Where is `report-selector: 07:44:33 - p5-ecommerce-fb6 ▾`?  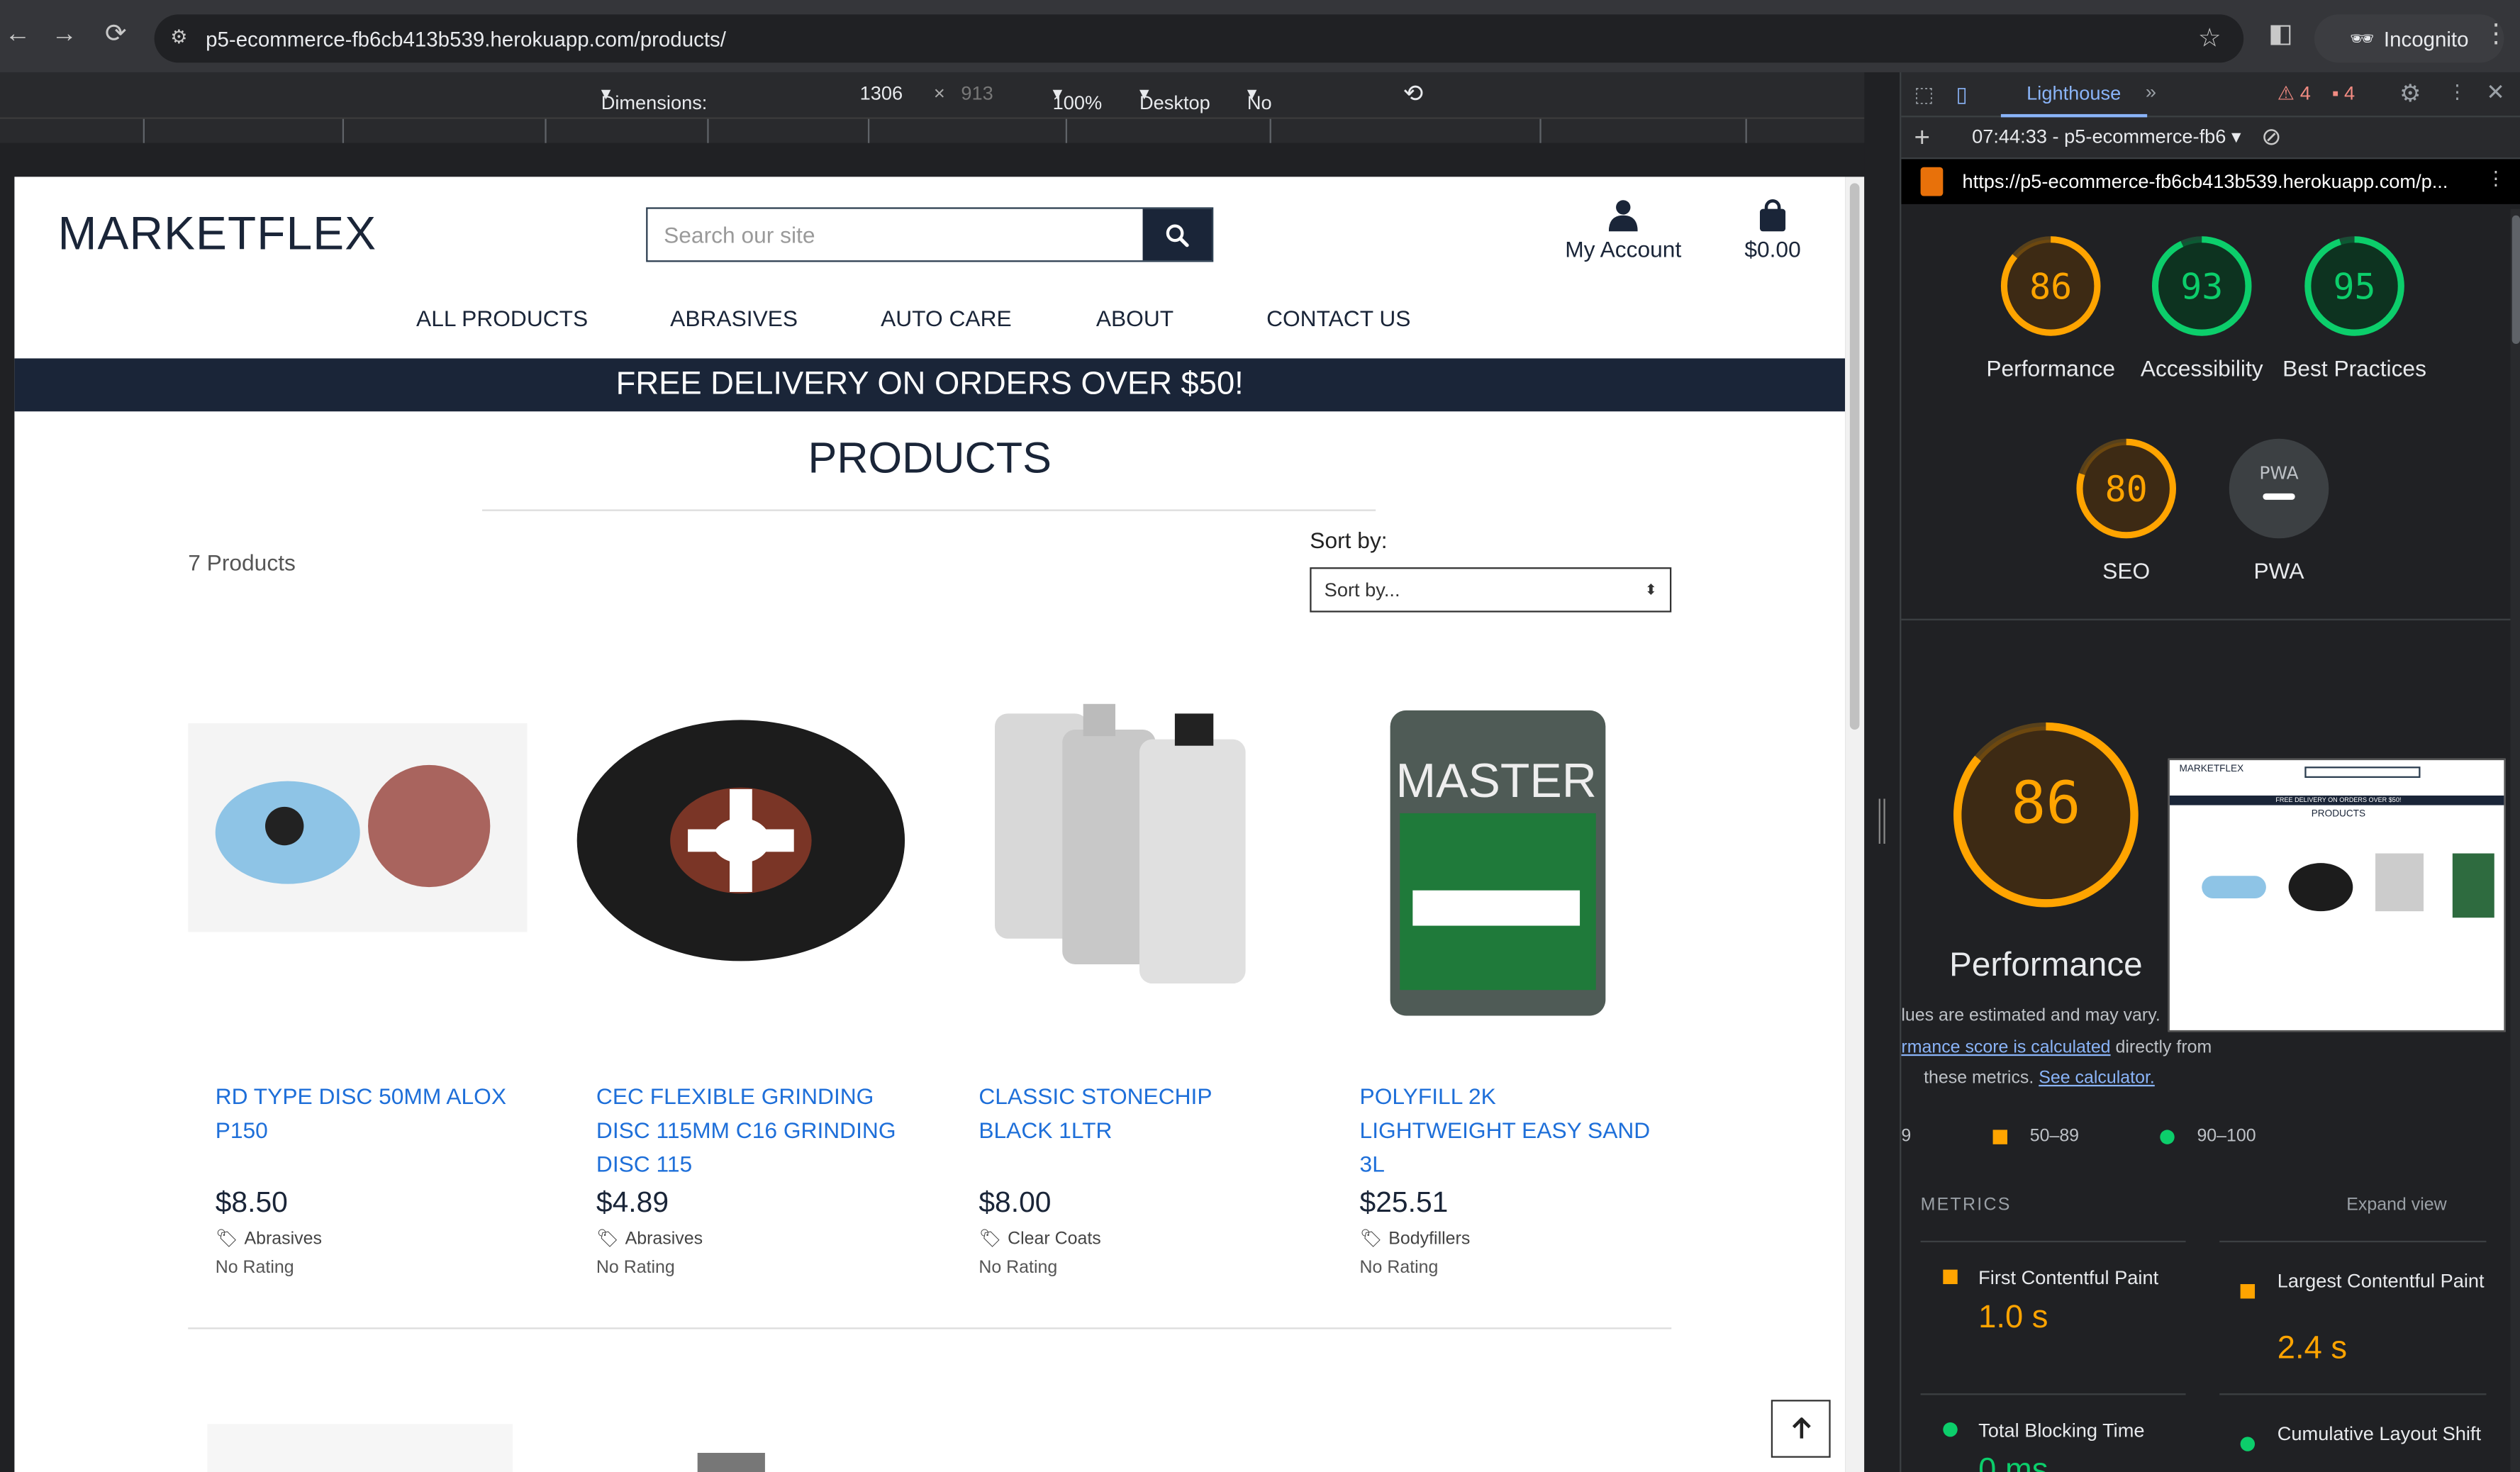 report-selector: 07:44:33 - p5-ecommerce-fb6 ▾ is located at coordinates (2106, 137).